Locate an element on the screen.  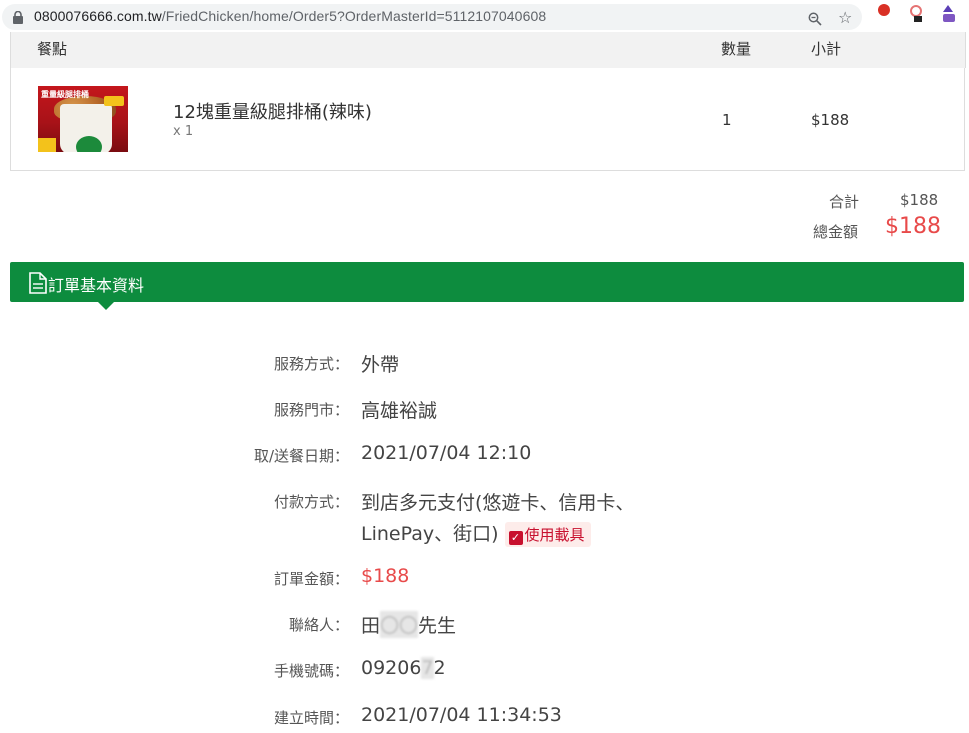
product-image-title: 重量級腿排桶 is located at coordinates (65, 94).